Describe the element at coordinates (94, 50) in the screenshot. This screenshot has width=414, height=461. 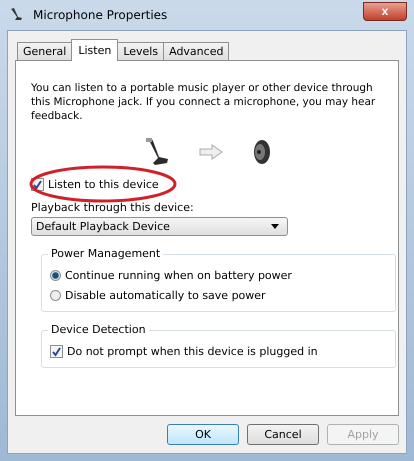
I see `tab: Listen` at that location.